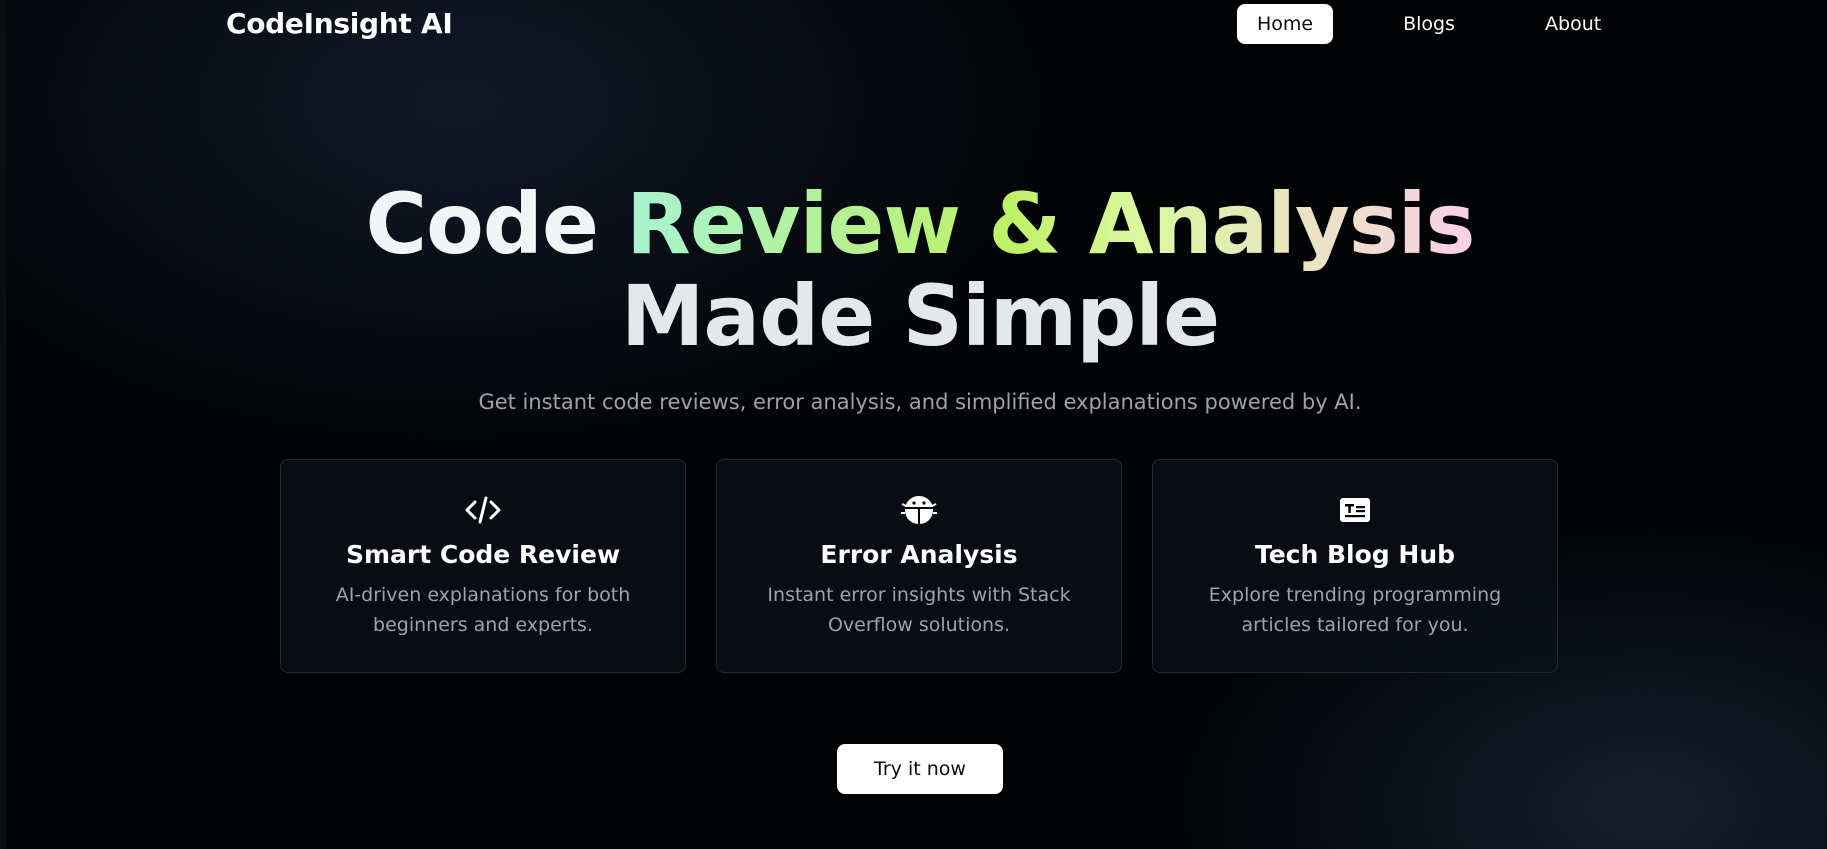 This screenshot has width=1827, height=849. Describe the element at coordinates (339, 24) in the screenshot. I see `brand-logo: CodeInsight AI` at that location.